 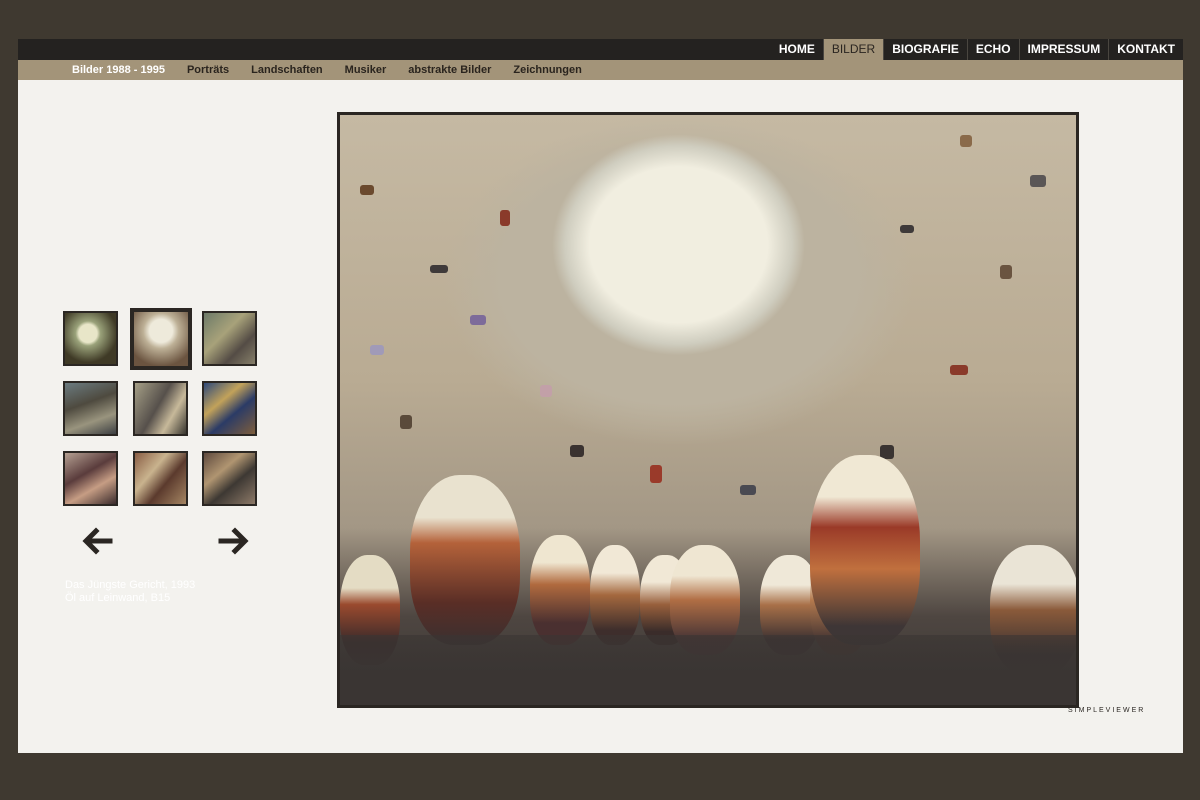 I want to click on nav-kontakt: KONTAKT, so click(x=1145, y=49).